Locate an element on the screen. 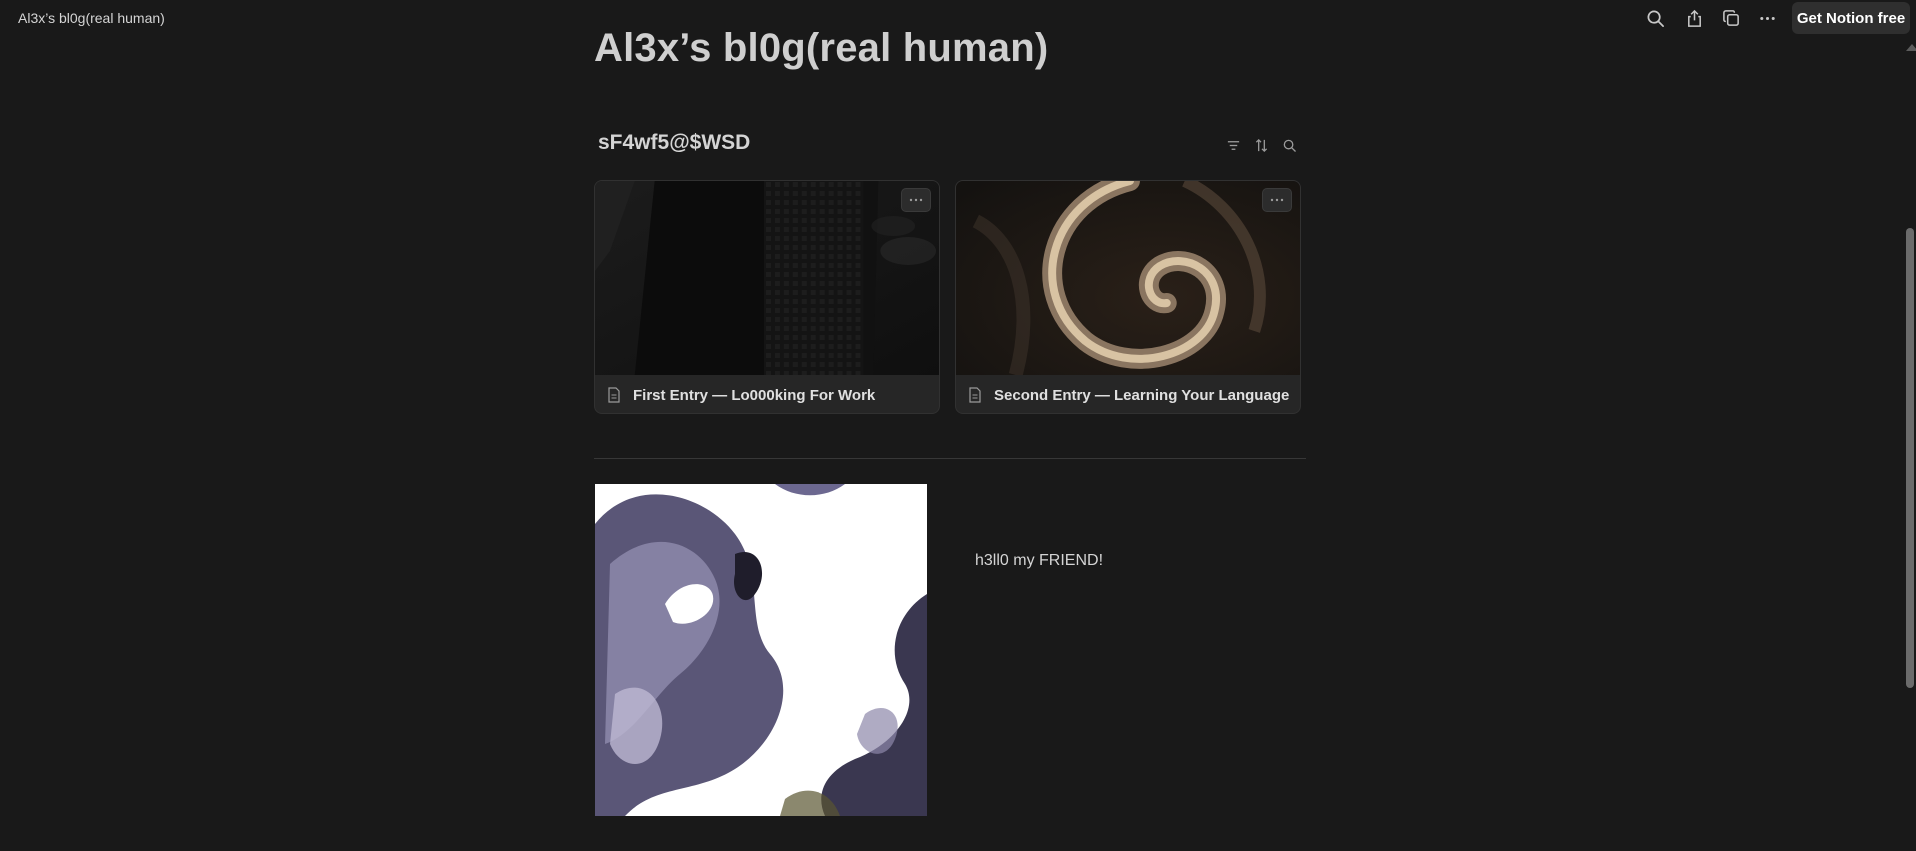  scrollbar-thumb is located at coordinates (1910, 458).